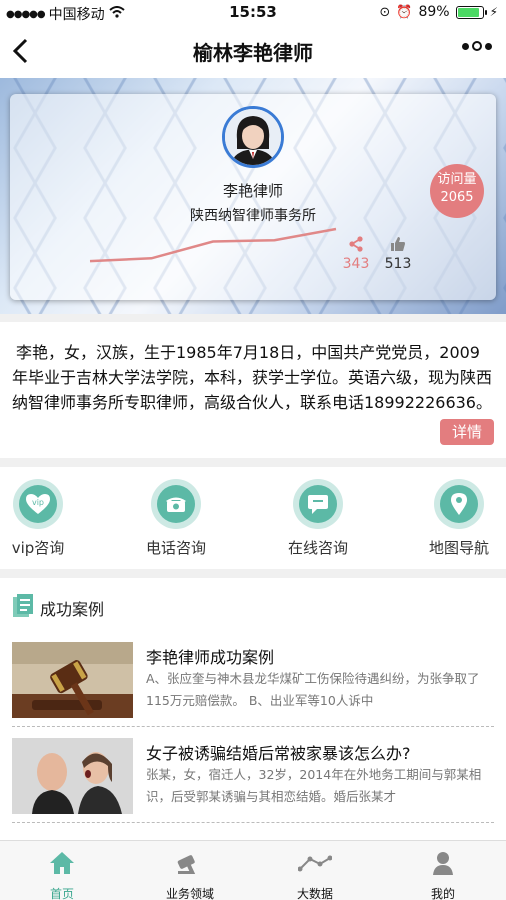 Image resolution: width=506 pixels, height=900 pixels. I want to click on online-consult-button: 在线咨询, so click(318, 518).